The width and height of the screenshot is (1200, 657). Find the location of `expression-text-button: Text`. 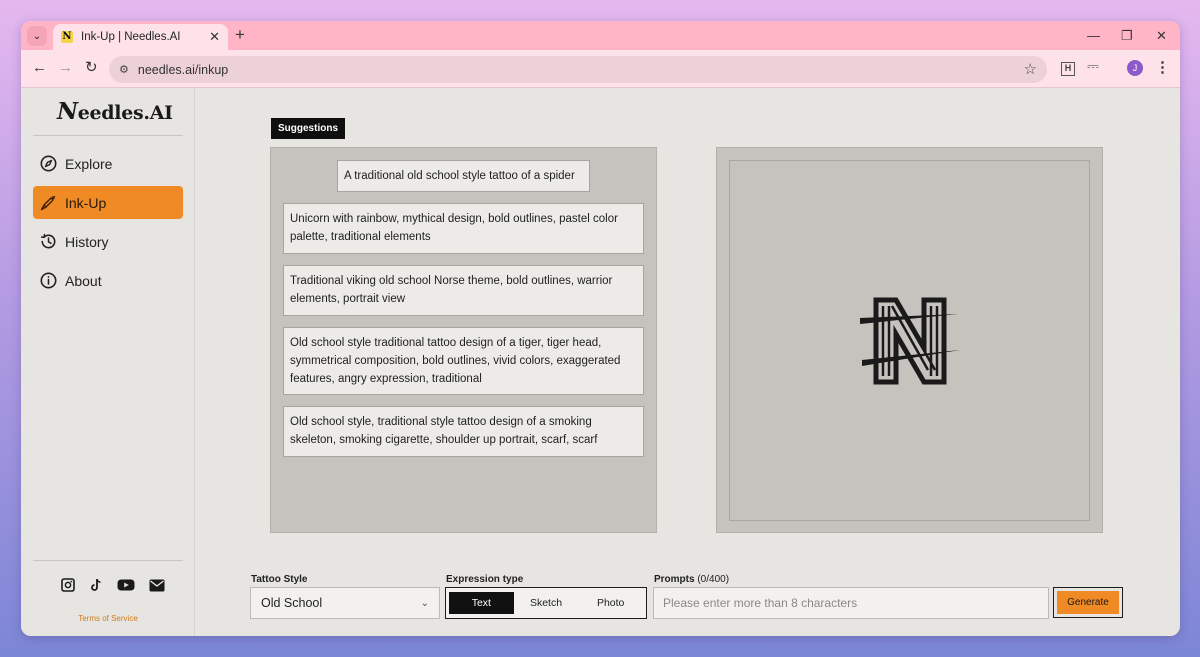

expression-text-button: Text is located at coordinates (481, 603).